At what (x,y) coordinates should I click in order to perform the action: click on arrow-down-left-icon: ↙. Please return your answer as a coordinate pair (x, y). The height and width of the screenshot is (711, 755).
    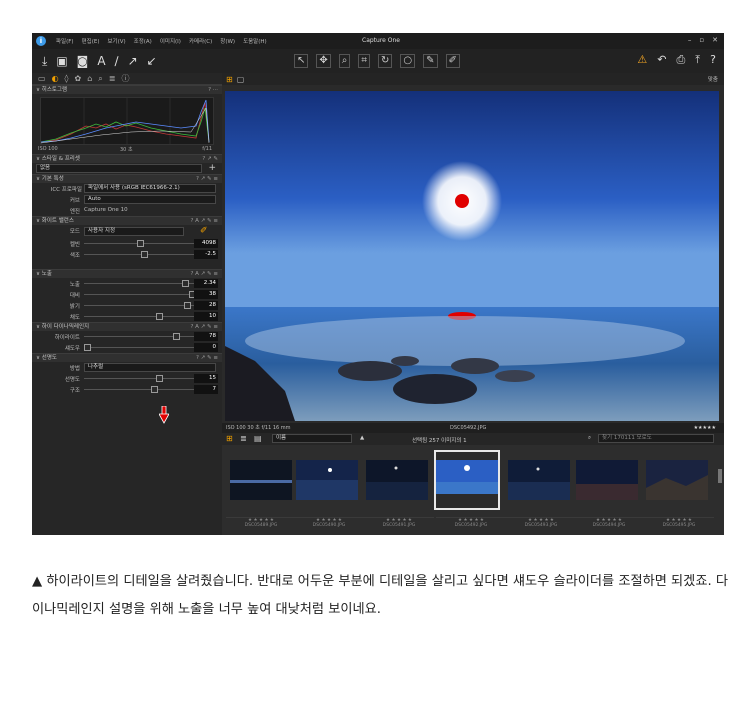
    Looking at the image, I should click on (152, 61).